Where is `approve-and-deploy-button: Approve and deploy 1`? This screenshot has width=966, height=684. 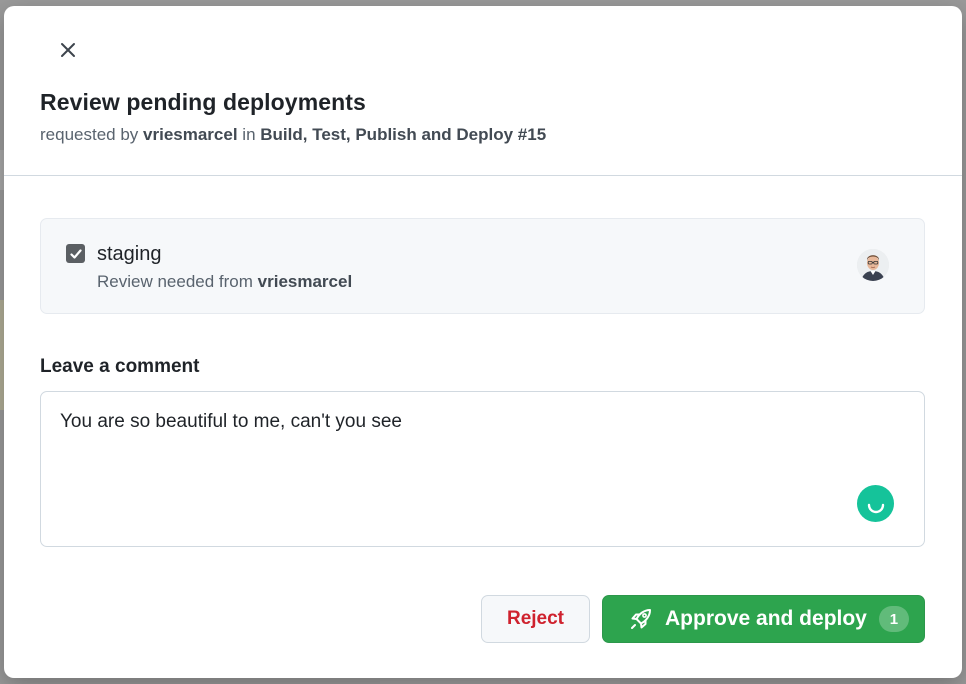 approve-and-deploy-button: Approve and deploy 1 is located at coordinates (763, 619).